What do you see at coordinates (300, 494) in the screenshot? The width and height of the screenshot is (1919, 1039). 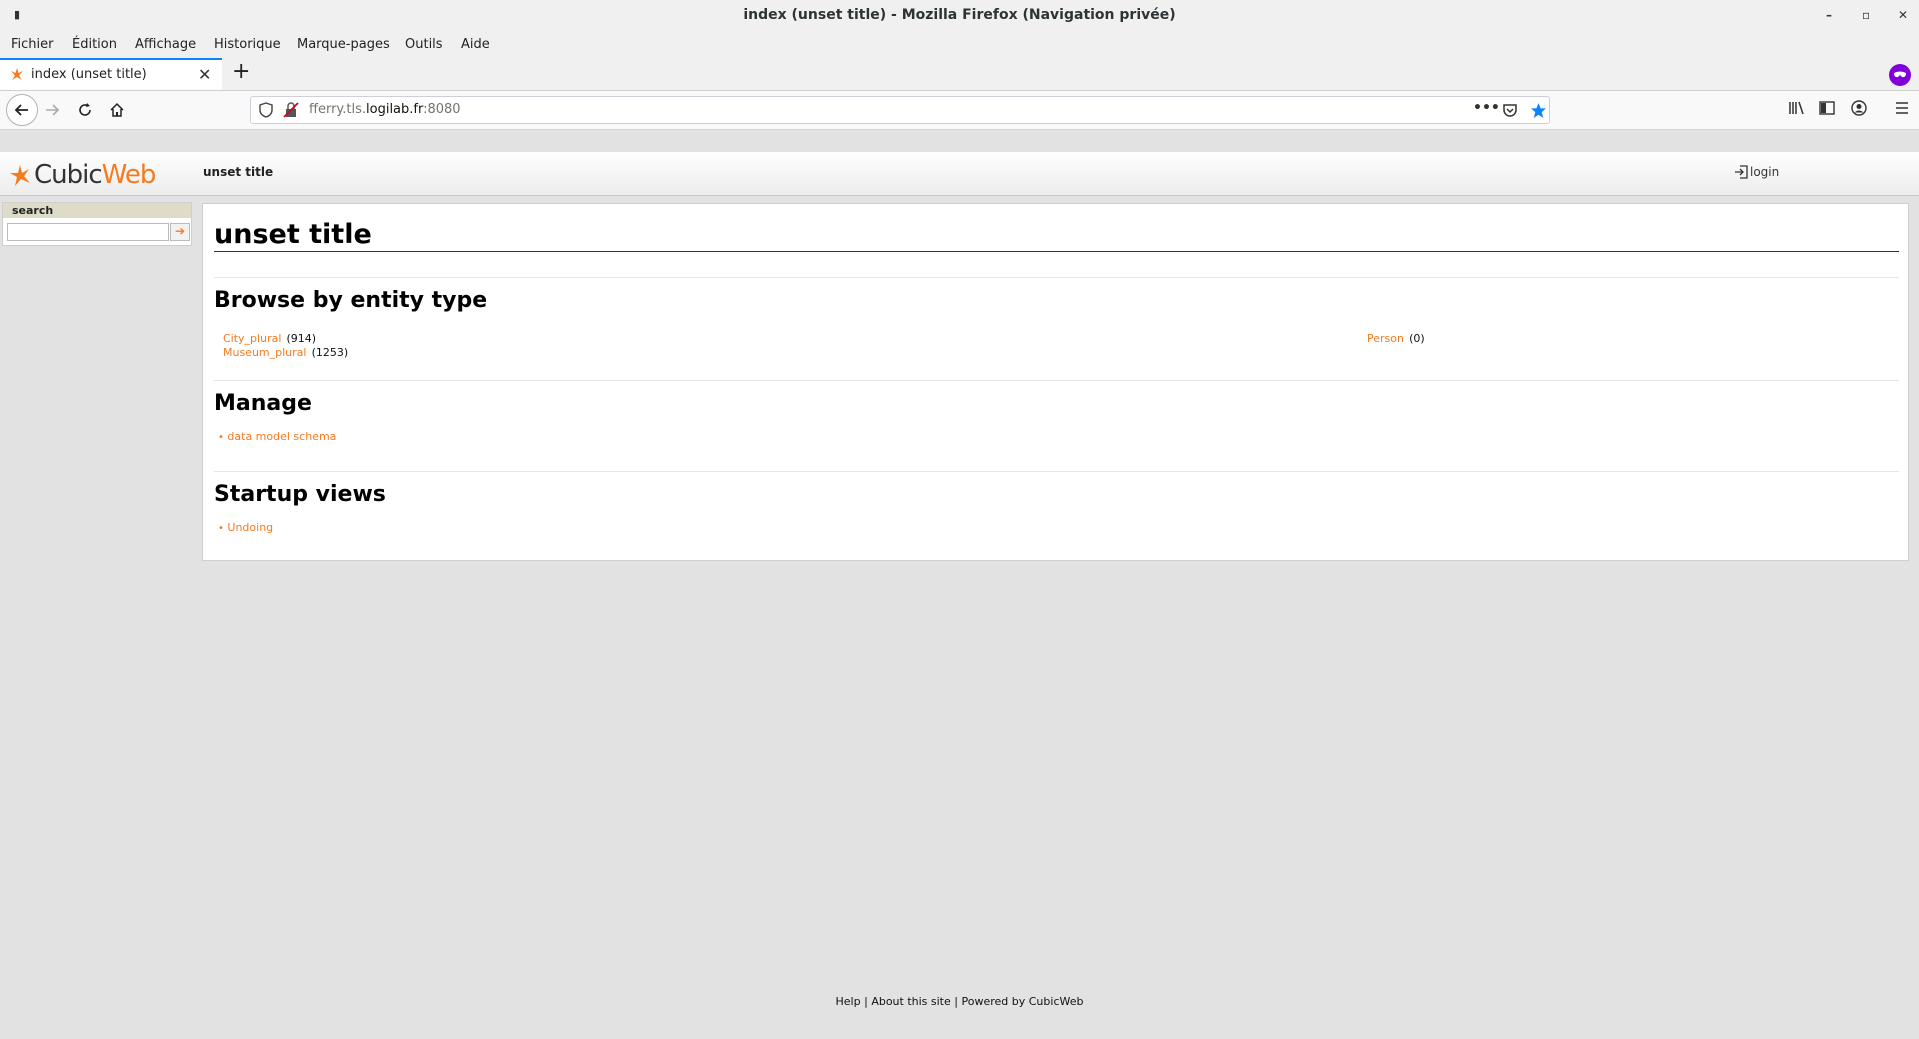 I see `startup-views-heading: Startup views` at bounding box center [300, 494].